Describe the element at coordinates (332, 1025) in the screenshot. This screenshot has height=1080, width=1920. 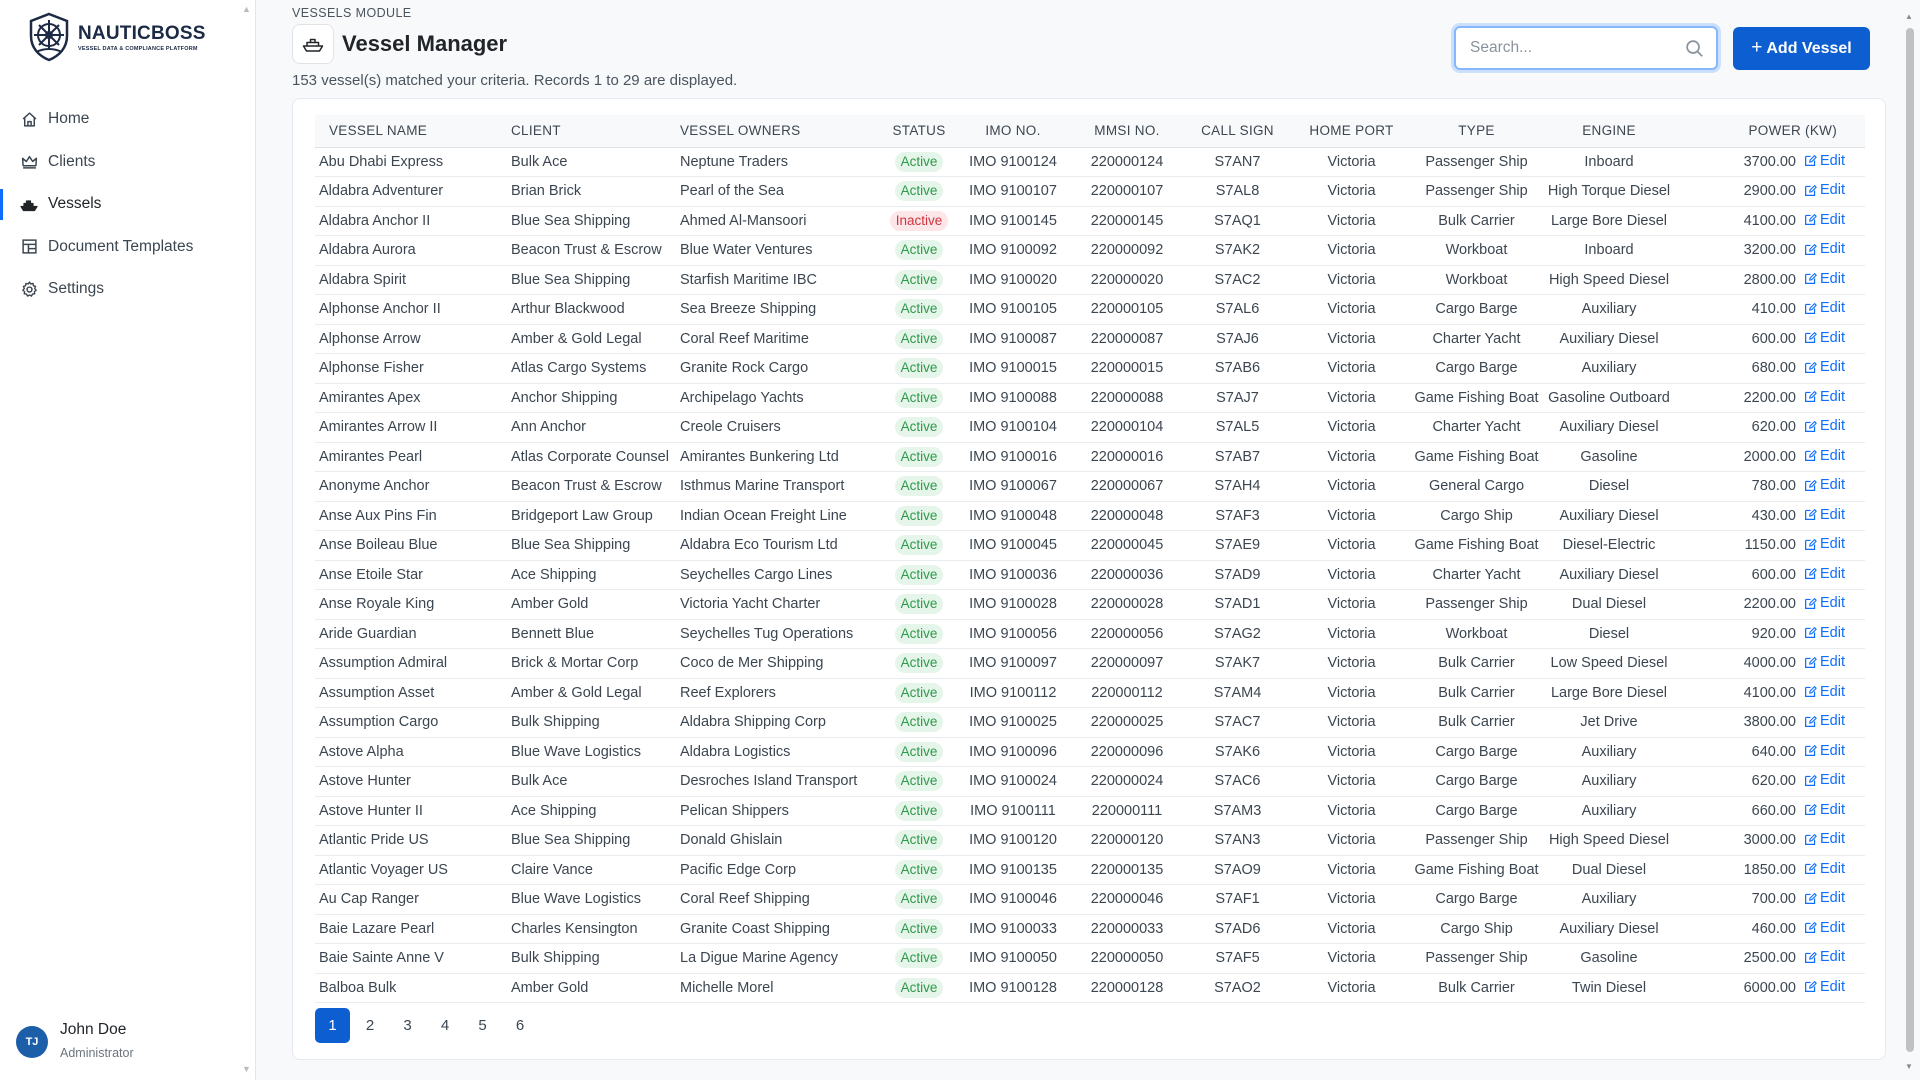
I see `page-button-1: 1` at that location.